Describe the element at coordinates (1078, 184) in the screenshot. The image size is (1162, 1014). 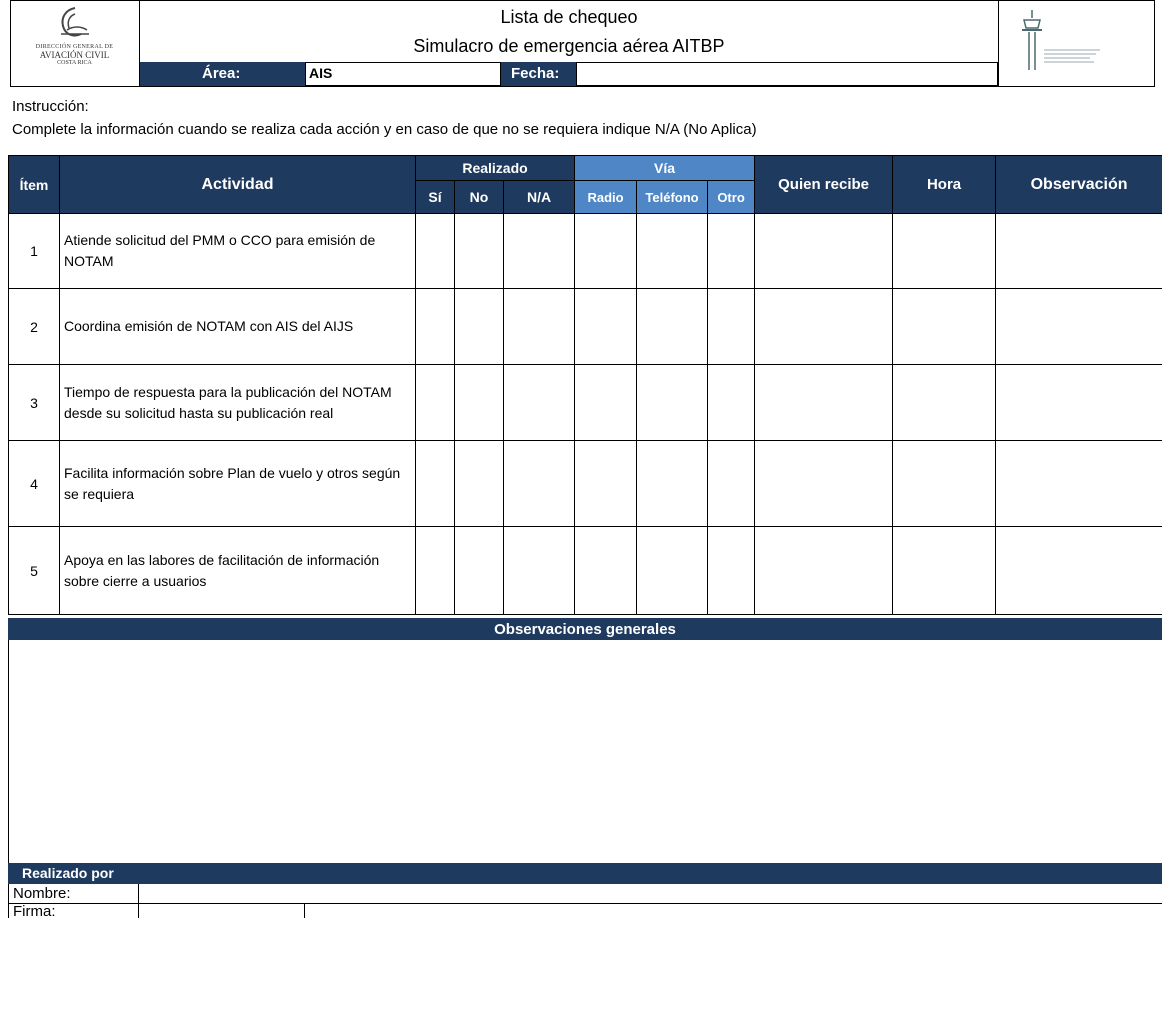
I see `col-obs-header: Observación` at that location.